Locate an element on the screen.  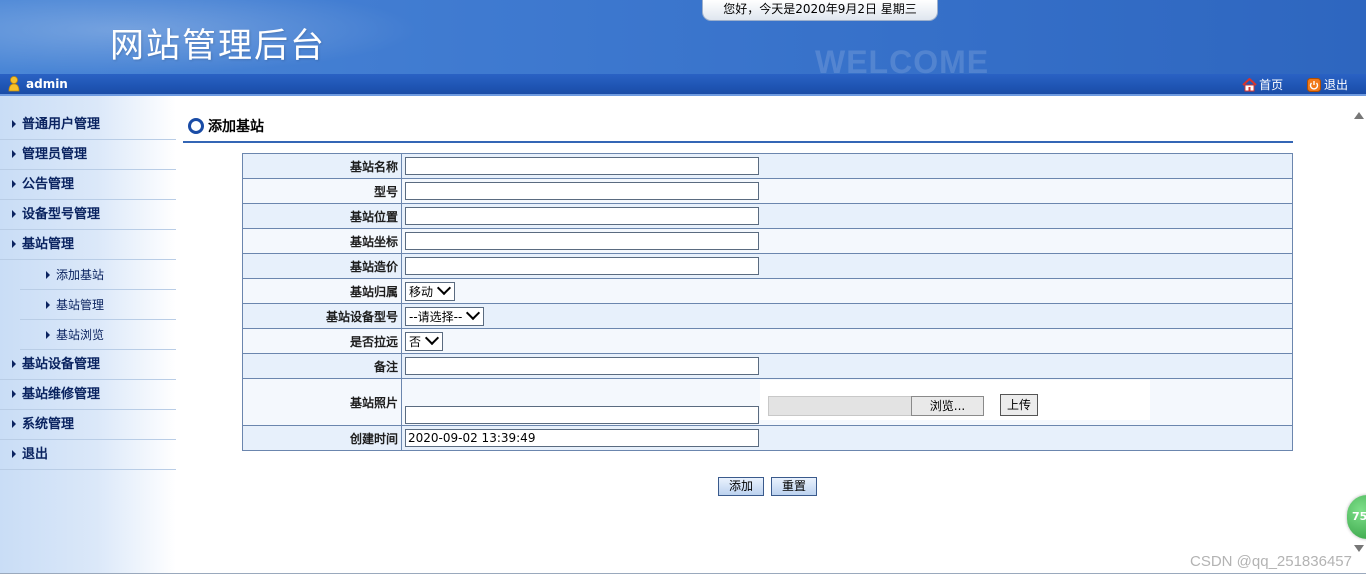
form-row-owner: 基站归属 移动 is located at coordinates (767, 291).